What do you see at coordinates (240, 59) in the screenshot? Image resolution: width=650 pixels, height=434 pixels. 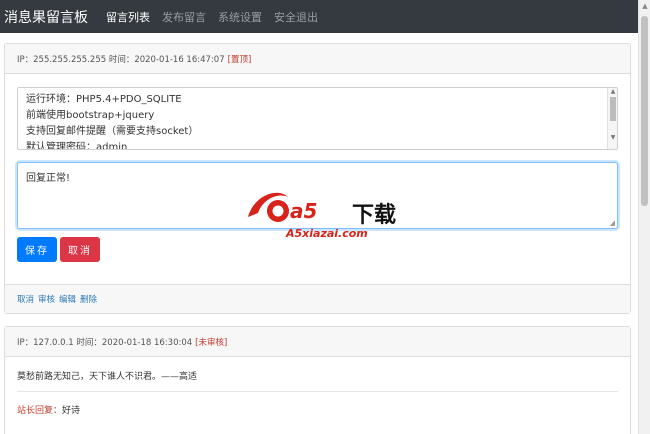 I see `pinned-tag: [置顶]` at bounding box center [240, 59].